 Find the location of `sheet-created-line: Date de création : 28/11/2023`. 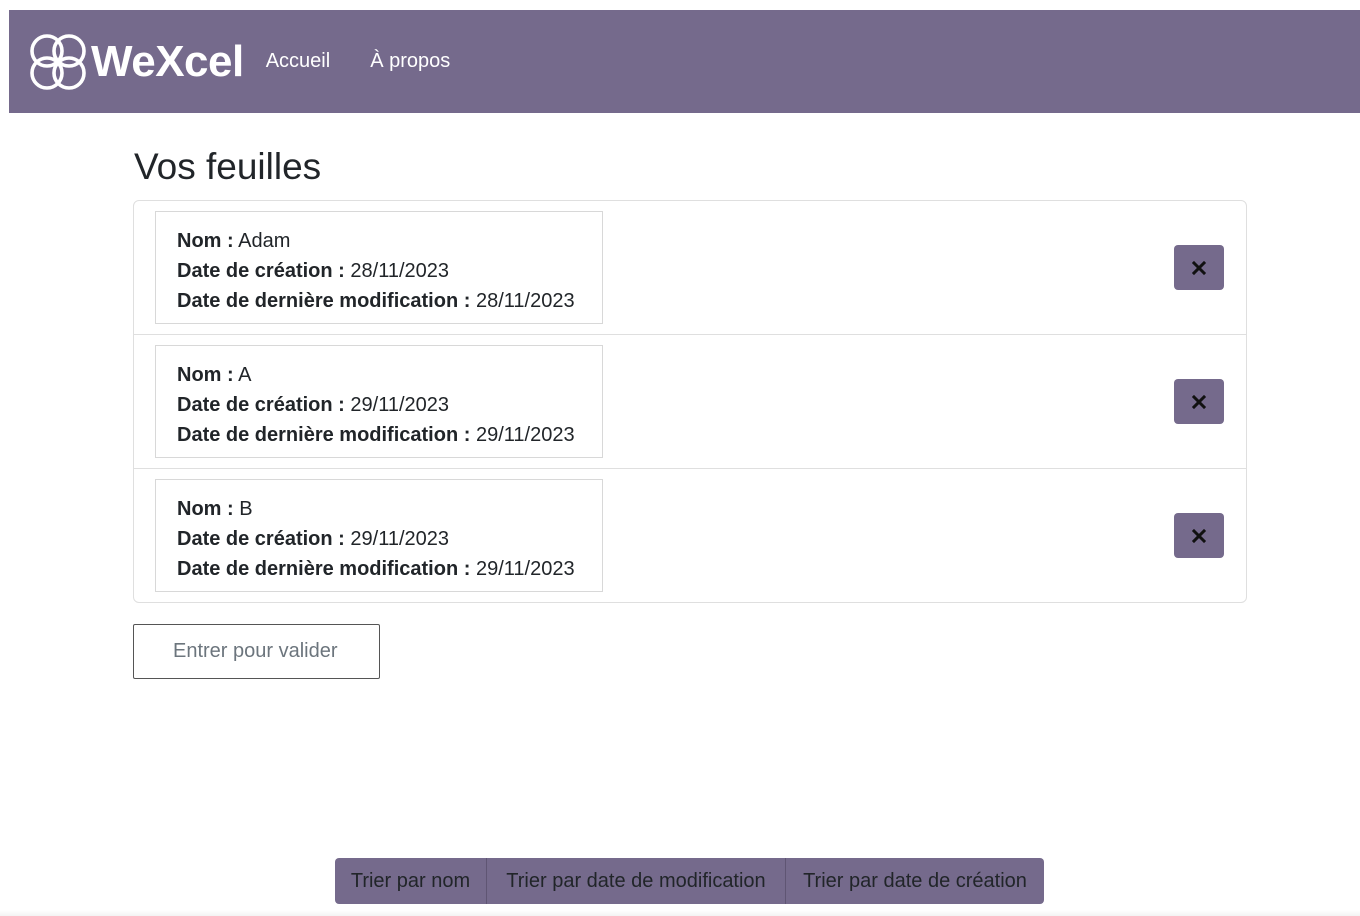

sheet-created-line: Date de création : 28/11/2023 is located at coordinates (379, 271).